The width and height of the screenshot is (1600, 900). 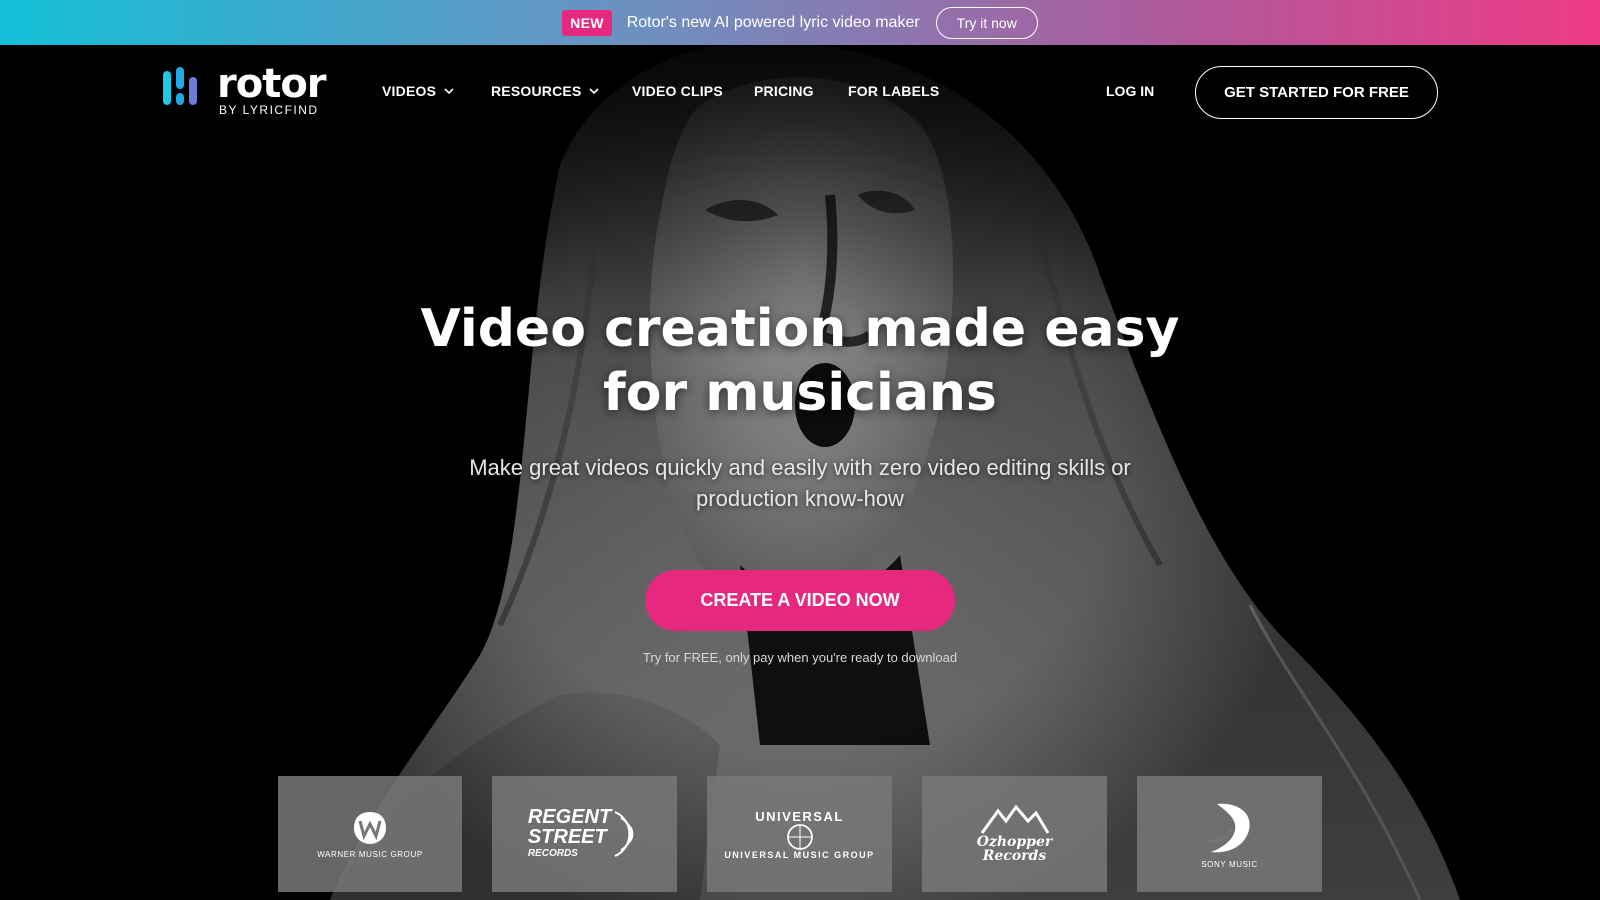 What do you see at coordinates (1229, 864) in the screenshot?
I see `sony-caption: SONY MUSIC` at bounding box center [1229, 864].